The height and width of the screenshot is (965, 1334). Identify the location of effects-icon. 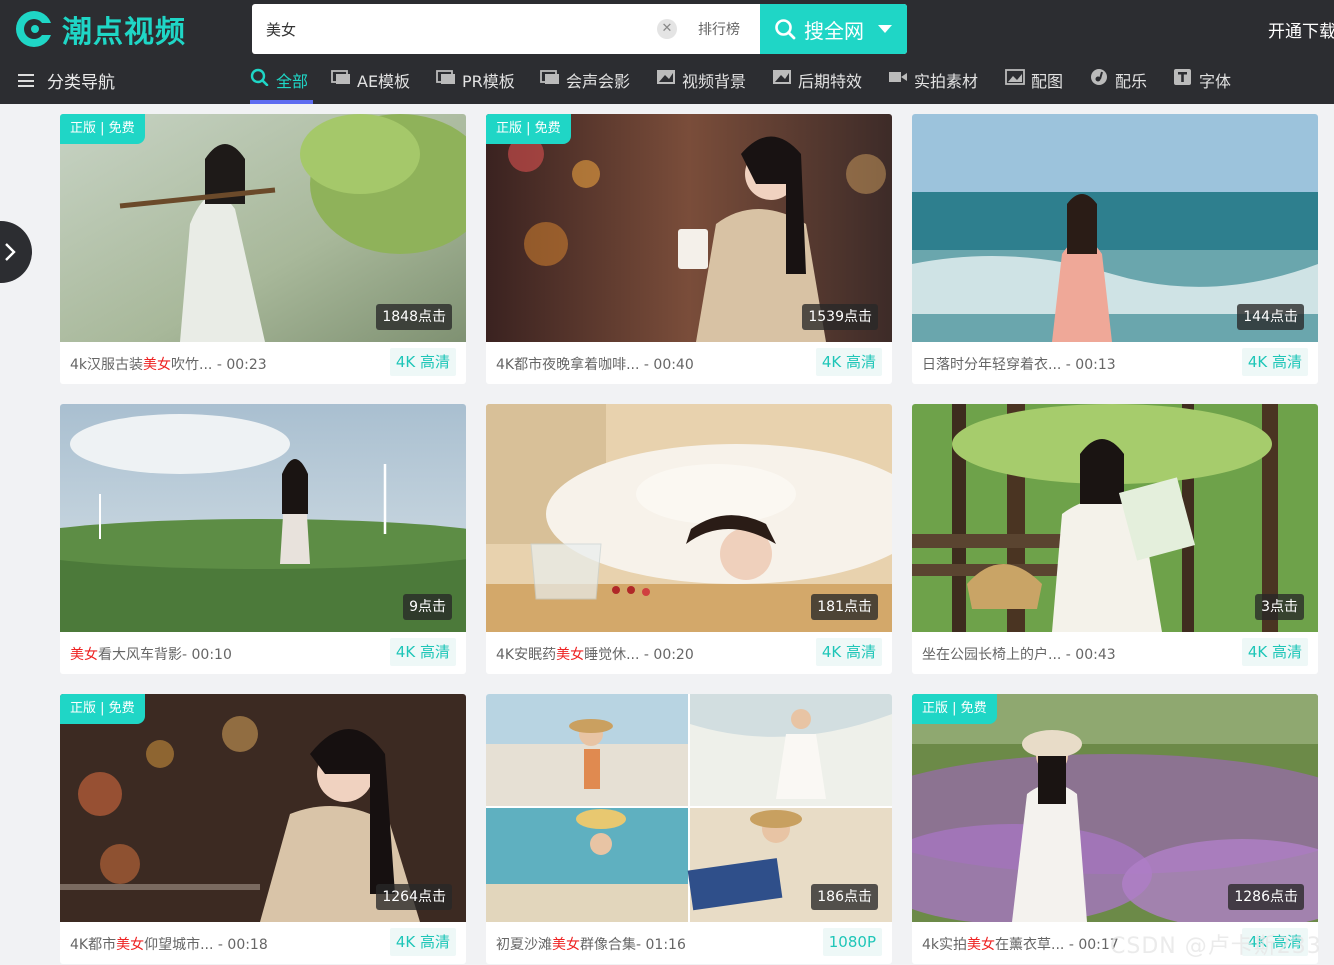
(782, 77).